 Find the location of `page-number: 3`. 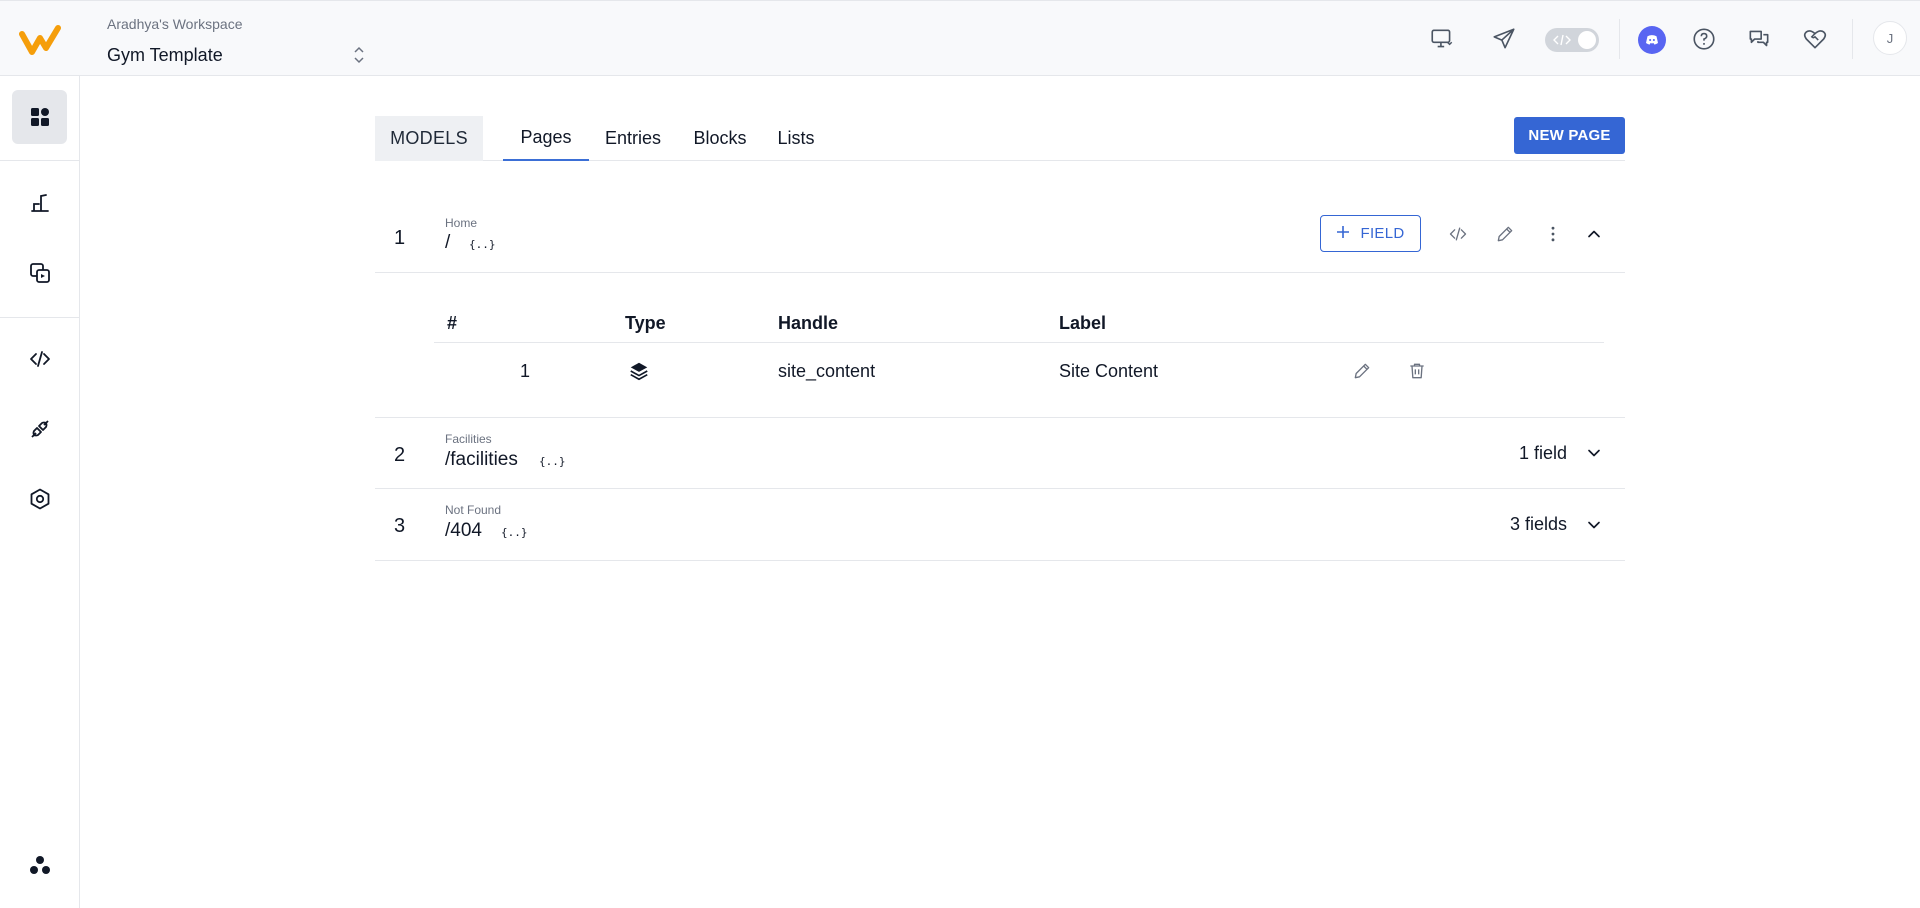

page-number: 3 is located at coordinates (400, 526).